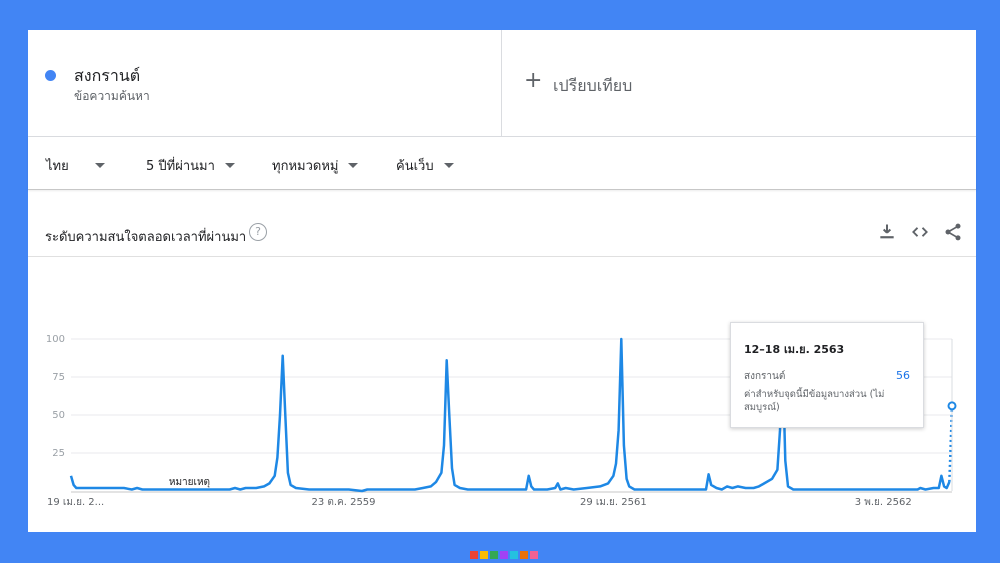 Image resolution: width=1000 pixels, height=563 pixels. What do you see at coordinates (502, 233) in the screenshot?
I see `panel-header: ระดับความสนใจตลอดเวลาที่ผ่านมา ?` at bounding box center [502, 233].